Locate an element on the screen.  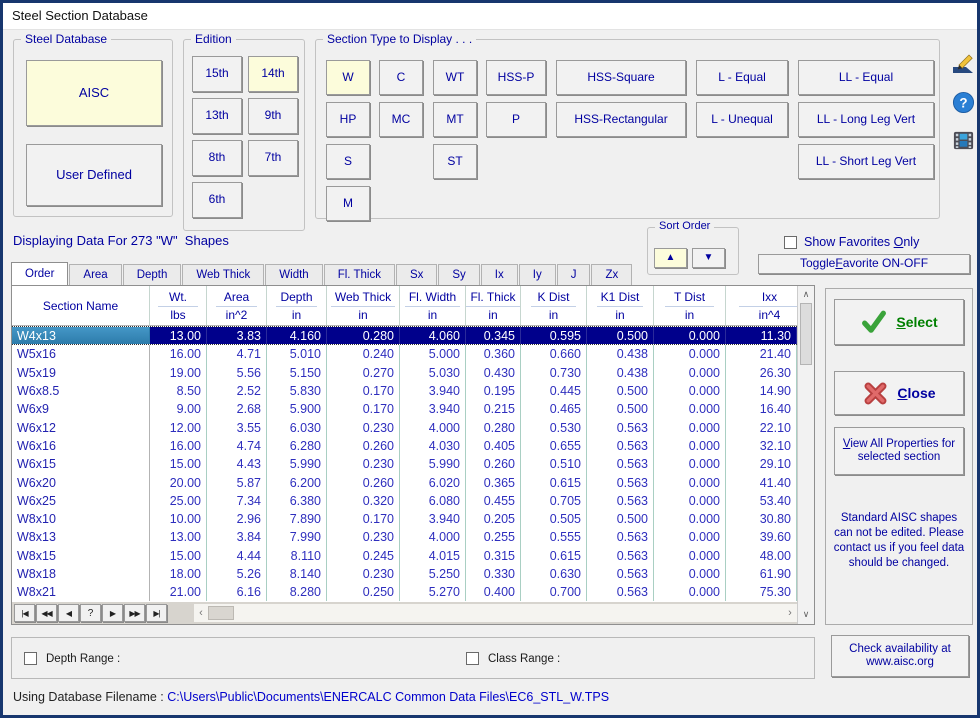
tab-sy: Sy is located at coordinates (459, 274).